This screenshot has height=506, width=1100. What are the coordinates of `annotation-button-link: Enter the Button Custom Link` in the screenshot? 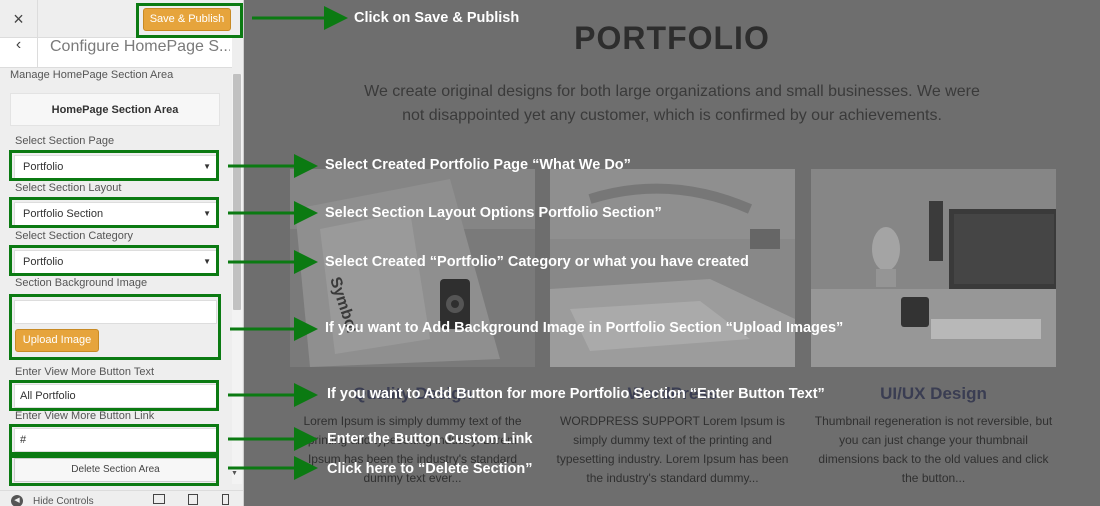 It's located at (430, 439).